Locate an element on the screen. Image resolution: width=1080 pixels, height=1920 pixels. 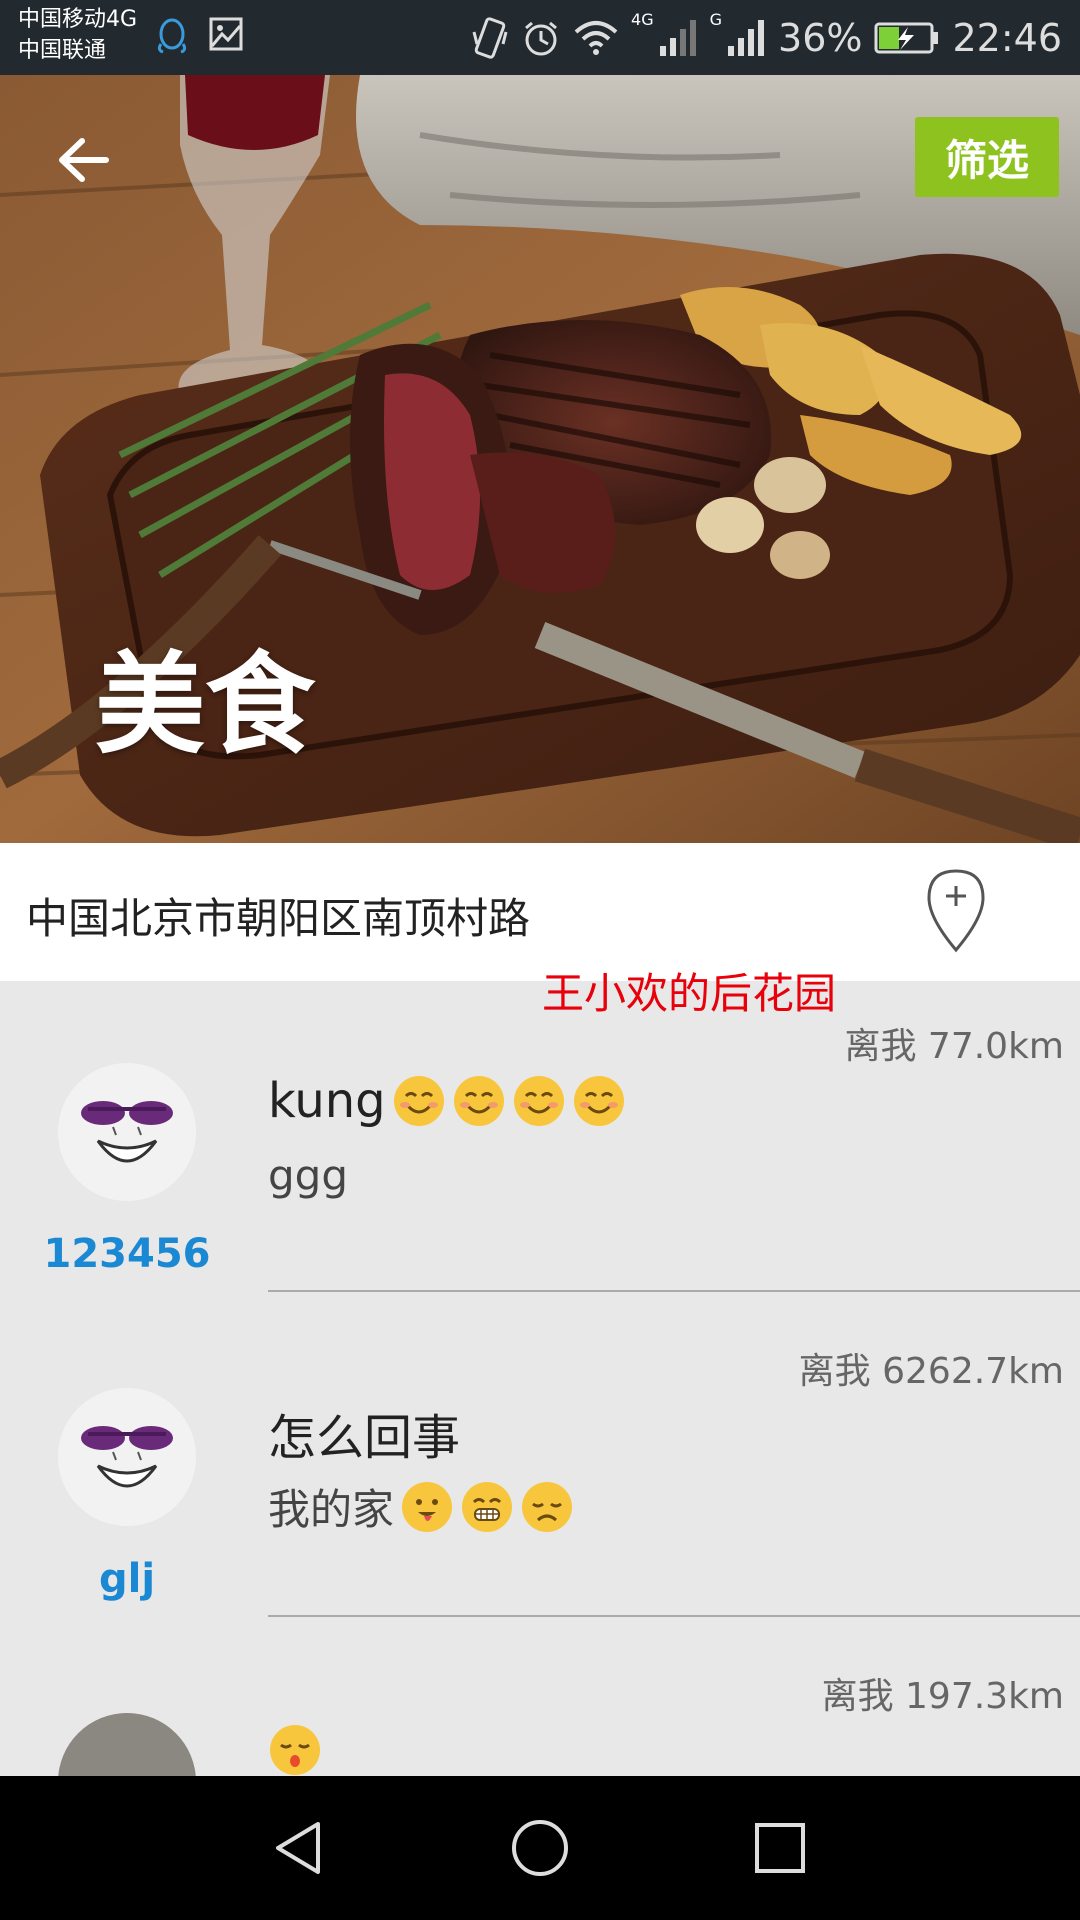
distance-label: 离我 77.0km is located at coordinates (954, 1046).